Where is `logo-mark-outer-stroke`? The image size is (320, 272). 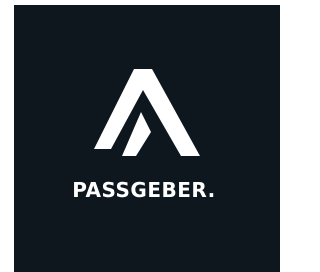
logo-mark-outer-stroke is located at coordinates (147, 112).